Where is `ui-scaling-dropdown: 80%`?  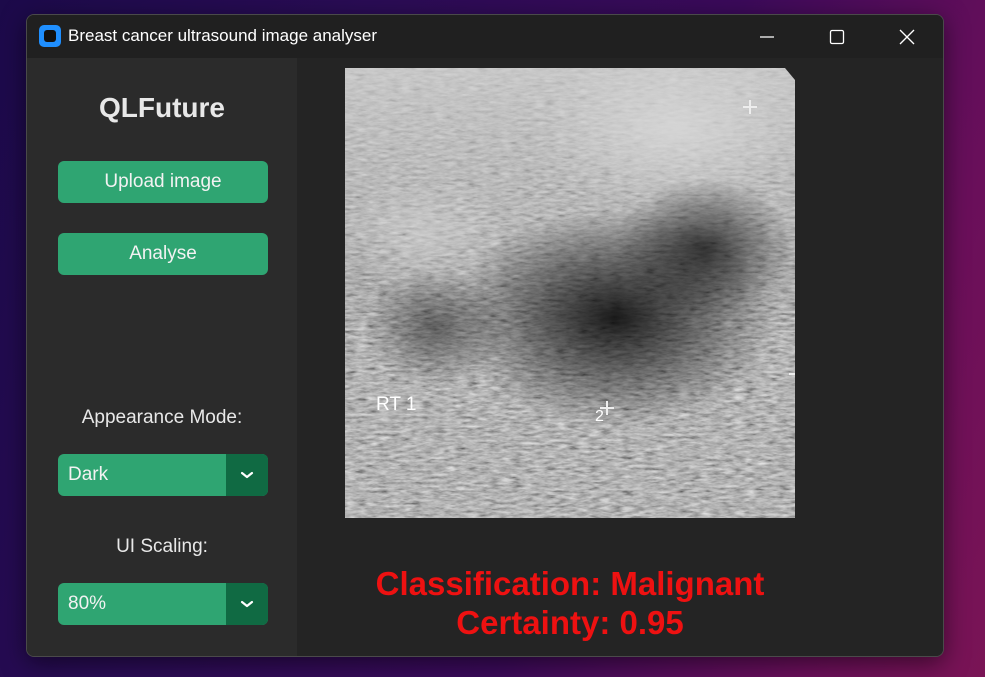
ui-scaling-dropdown: 80% is located at coordinates (163, 604).